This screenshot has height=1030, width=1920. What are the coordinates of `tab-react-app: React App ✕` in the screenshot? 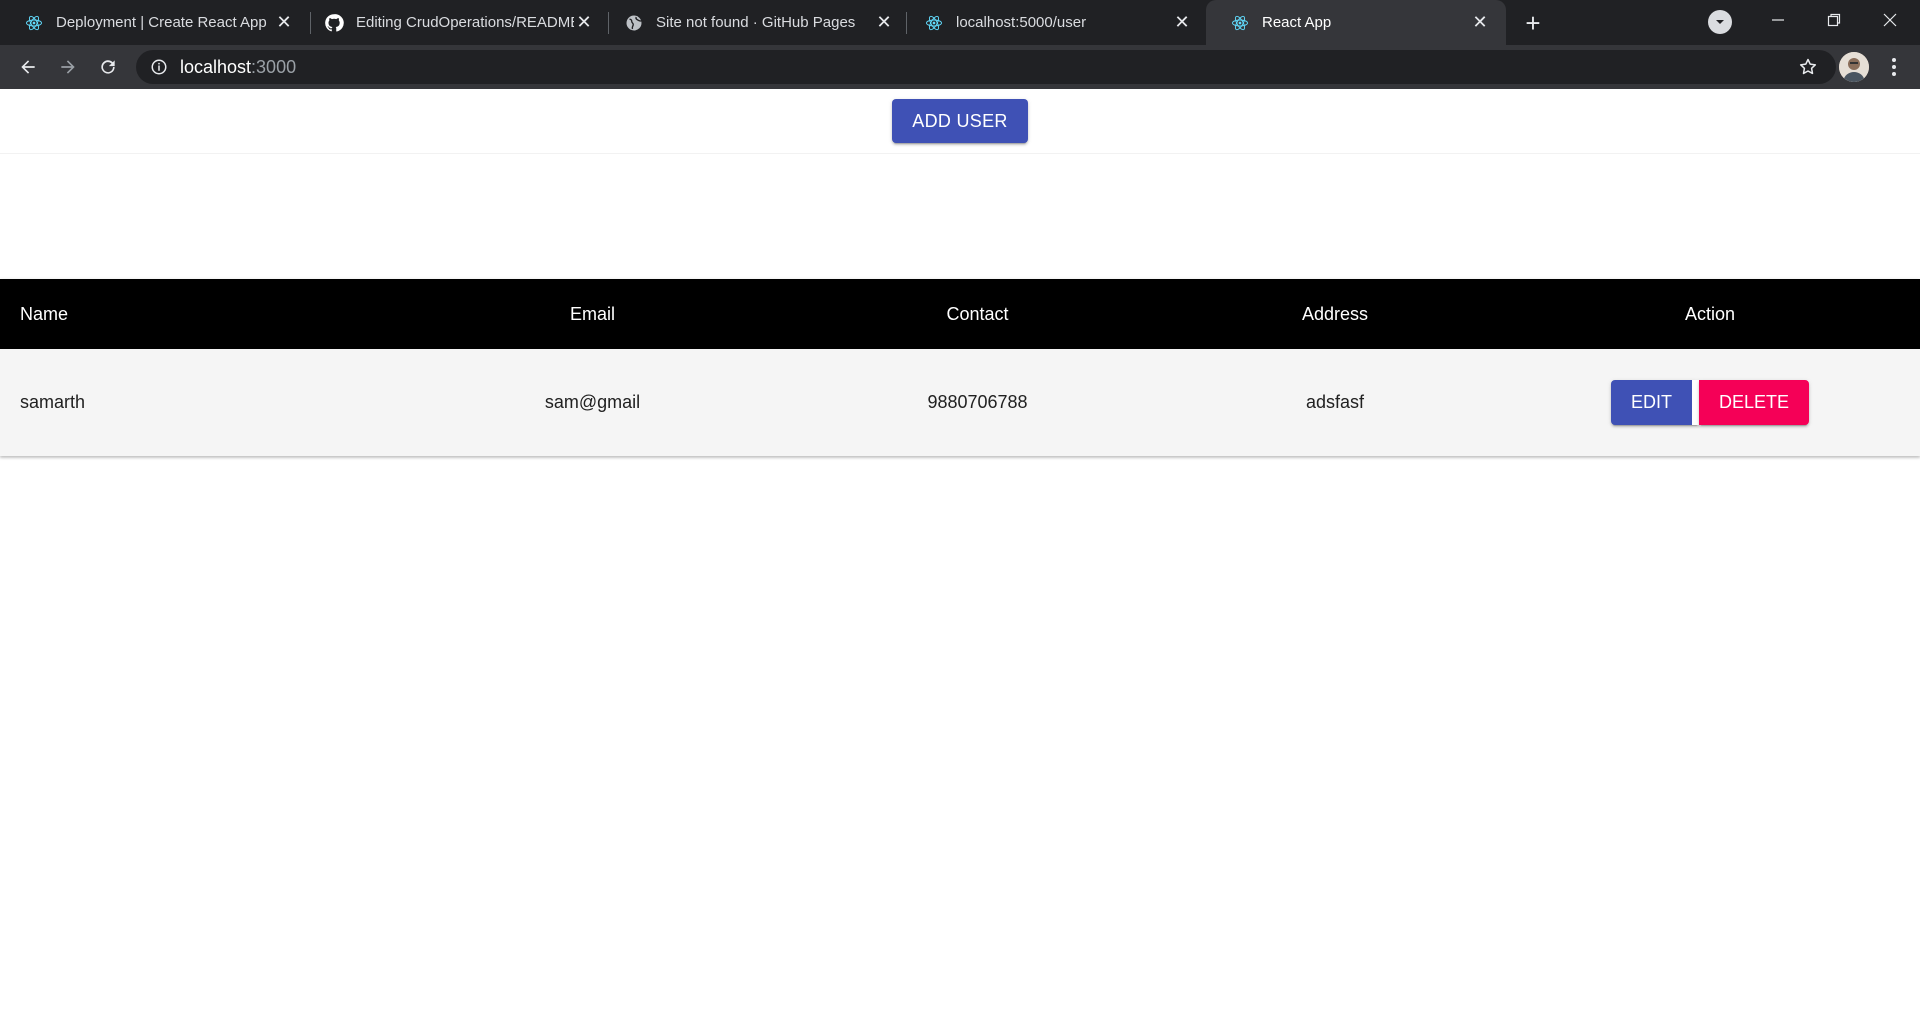 It's located at (1356, 22).